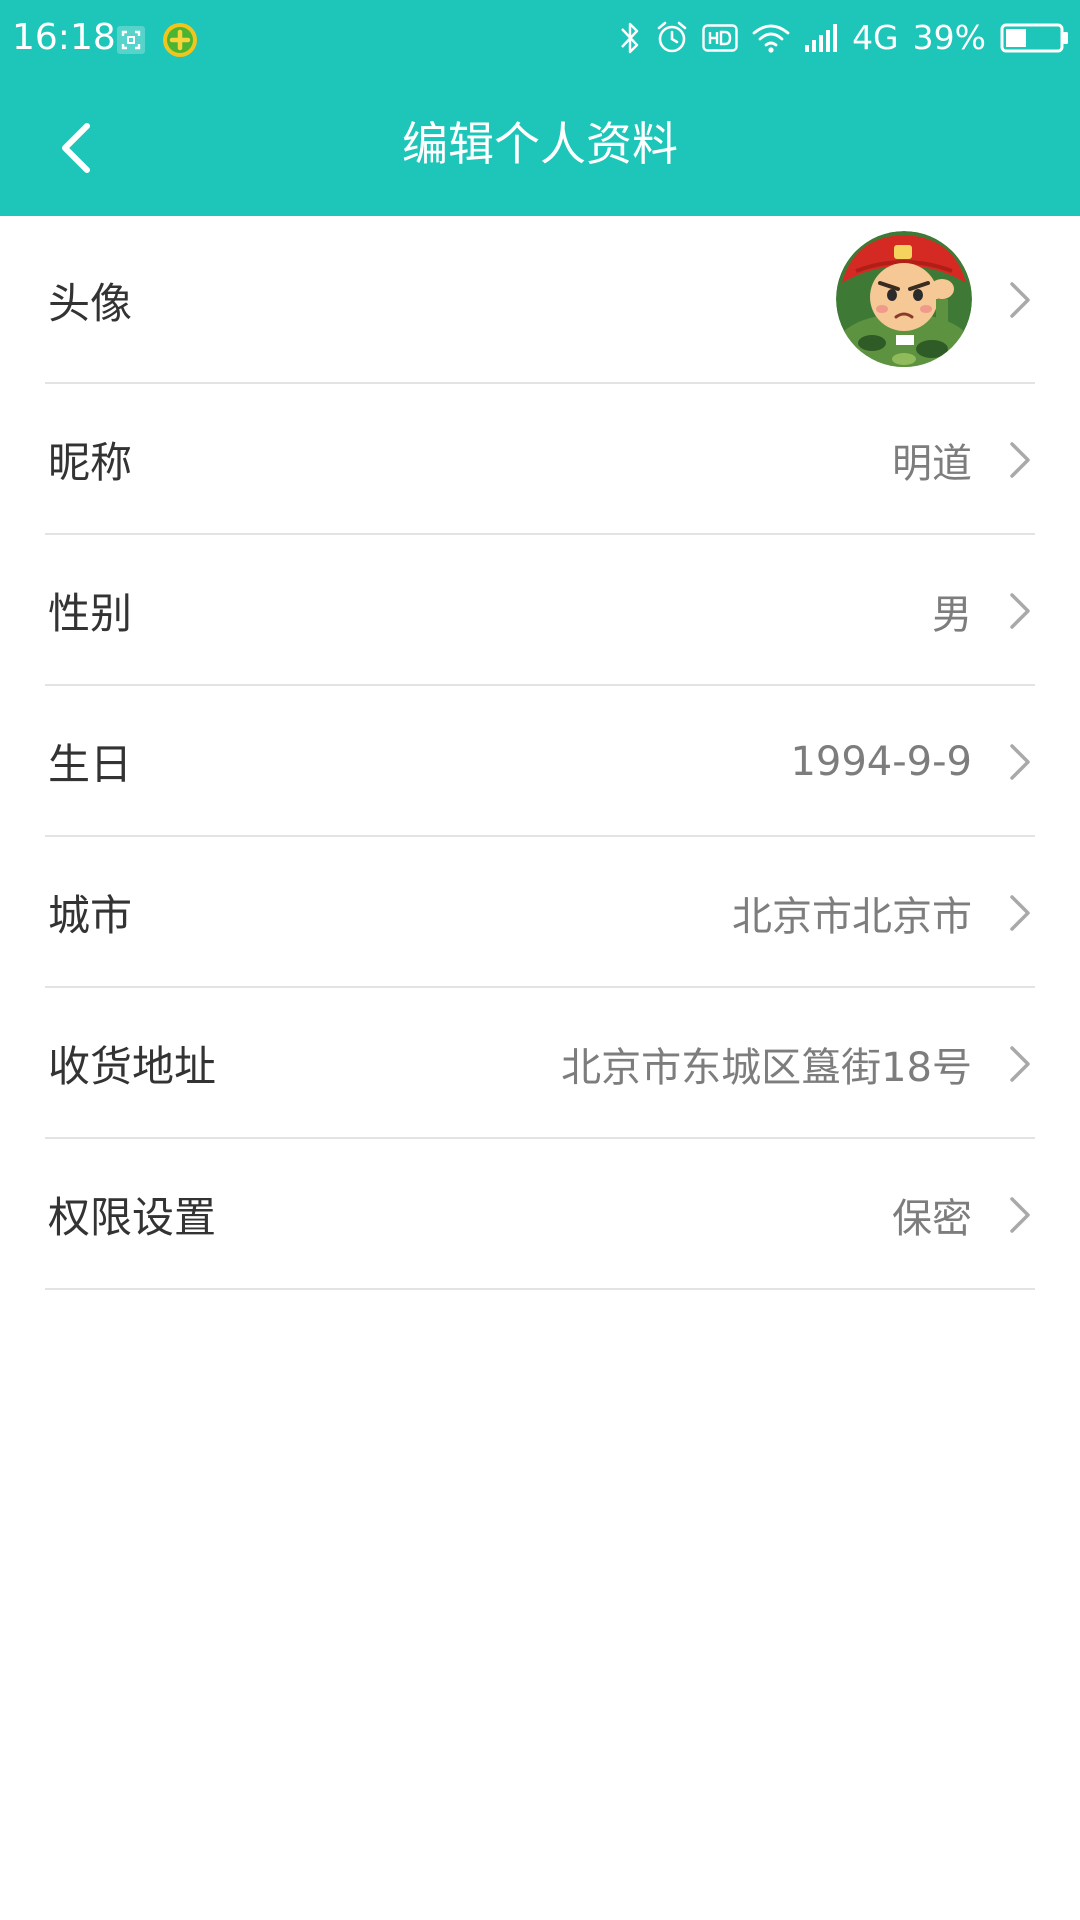 This screenshot has width=1080, height=1920. Describe the element at coordinates (90, 613) in the screenshot. I see `gender-label: 性别` at that location.